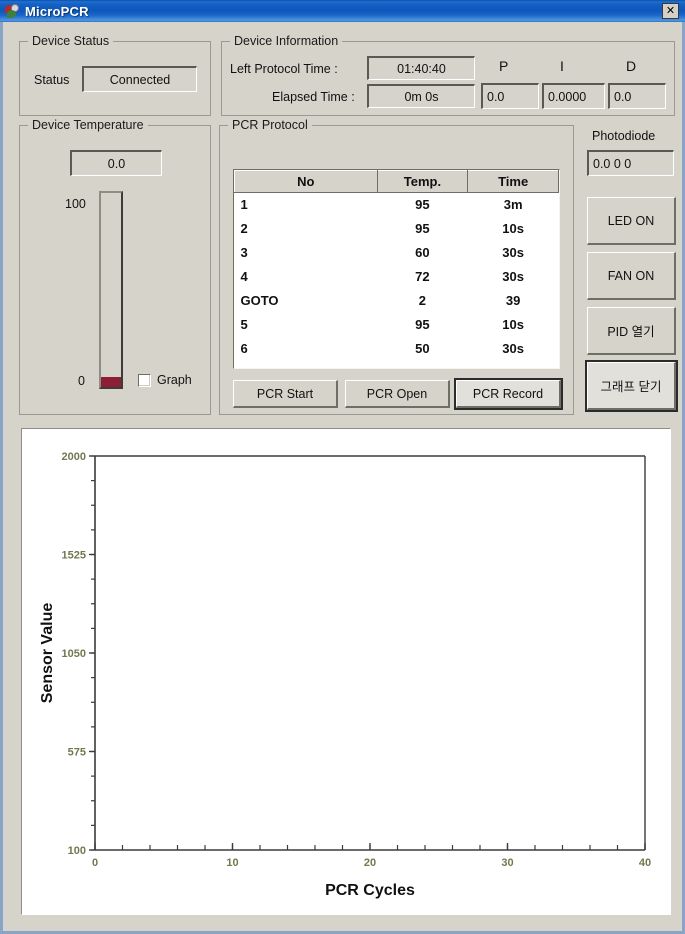 The image size is (685, 934). I want to click on svg-text: Sensor Value, so click(47, 653).